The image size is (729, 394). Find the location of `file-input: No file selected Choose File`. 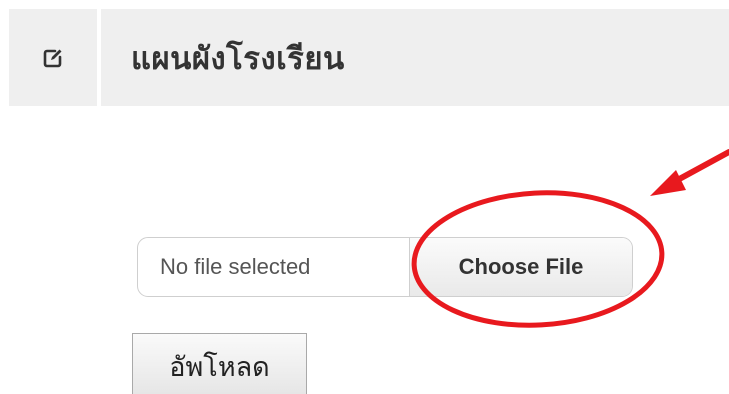

file-input: No file selected Choose File is located at coordinates (385, 267).